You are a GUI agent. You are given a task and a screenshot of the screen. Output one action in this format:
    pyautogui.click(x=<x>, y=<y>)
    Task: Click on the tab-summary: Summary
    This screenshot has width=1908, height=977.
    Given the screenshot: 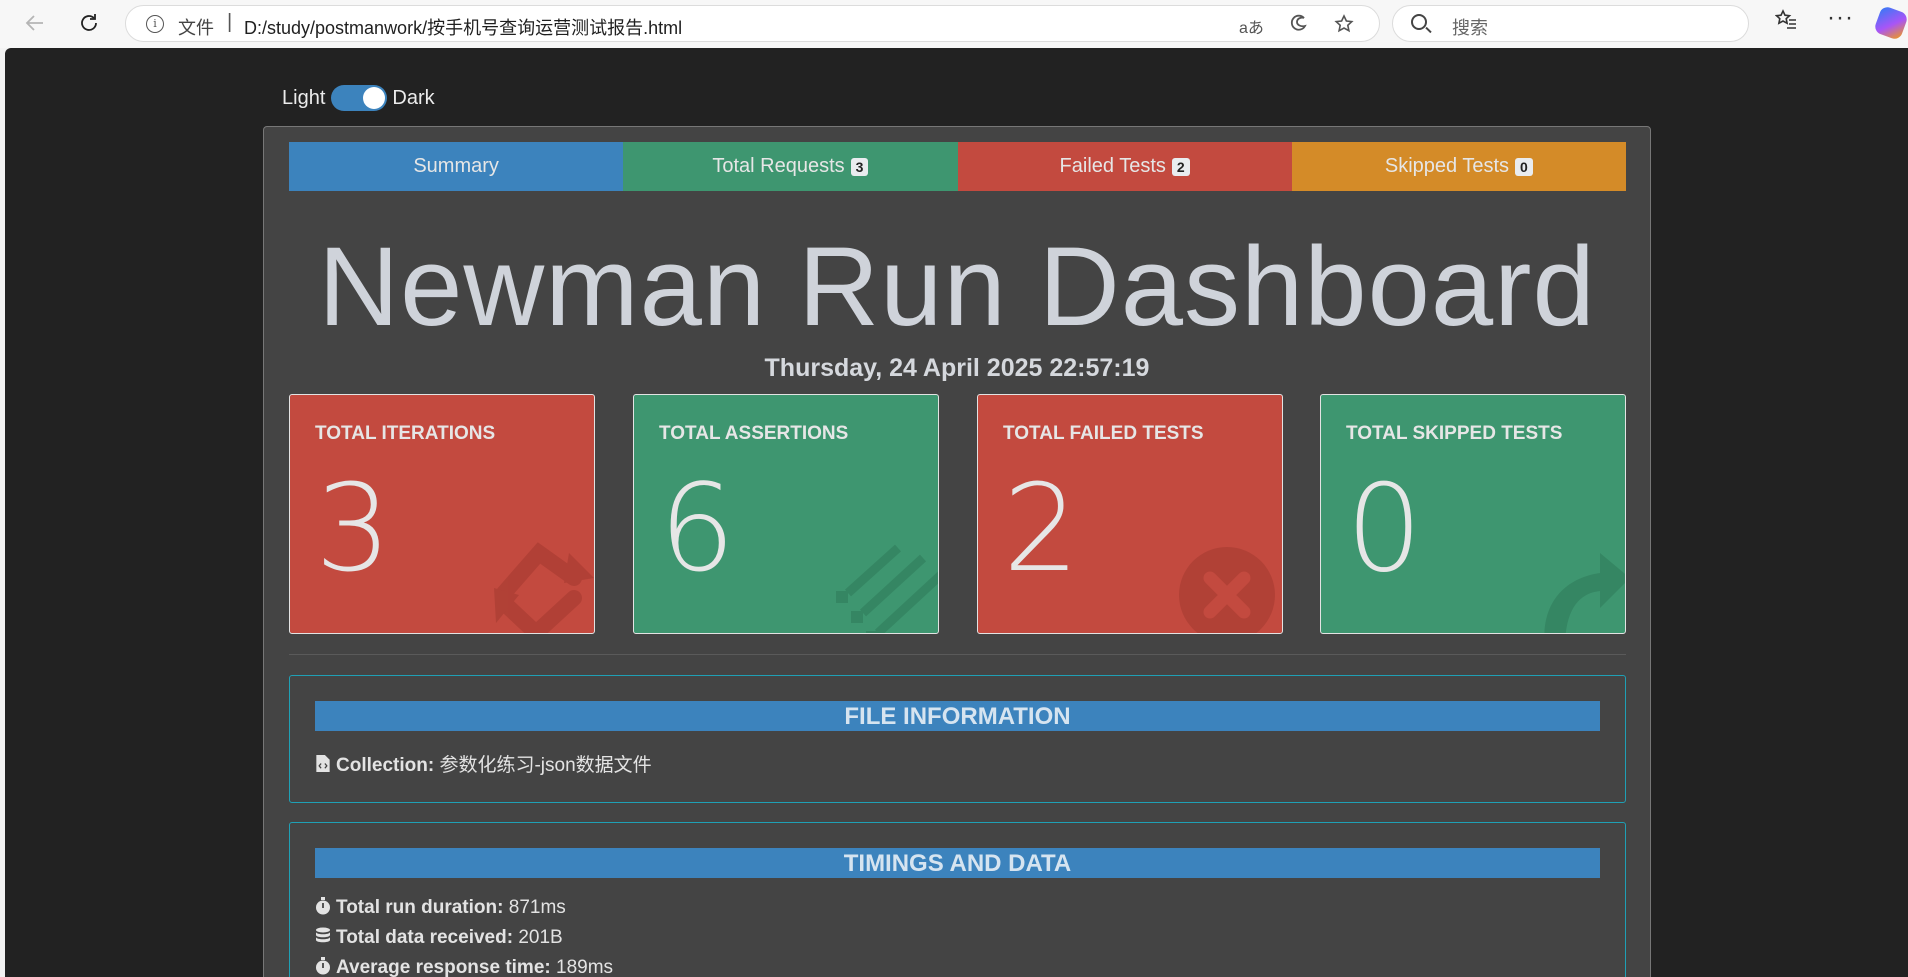 What is the action you would take?
    pyautogui.click(x=456, y=166)
    